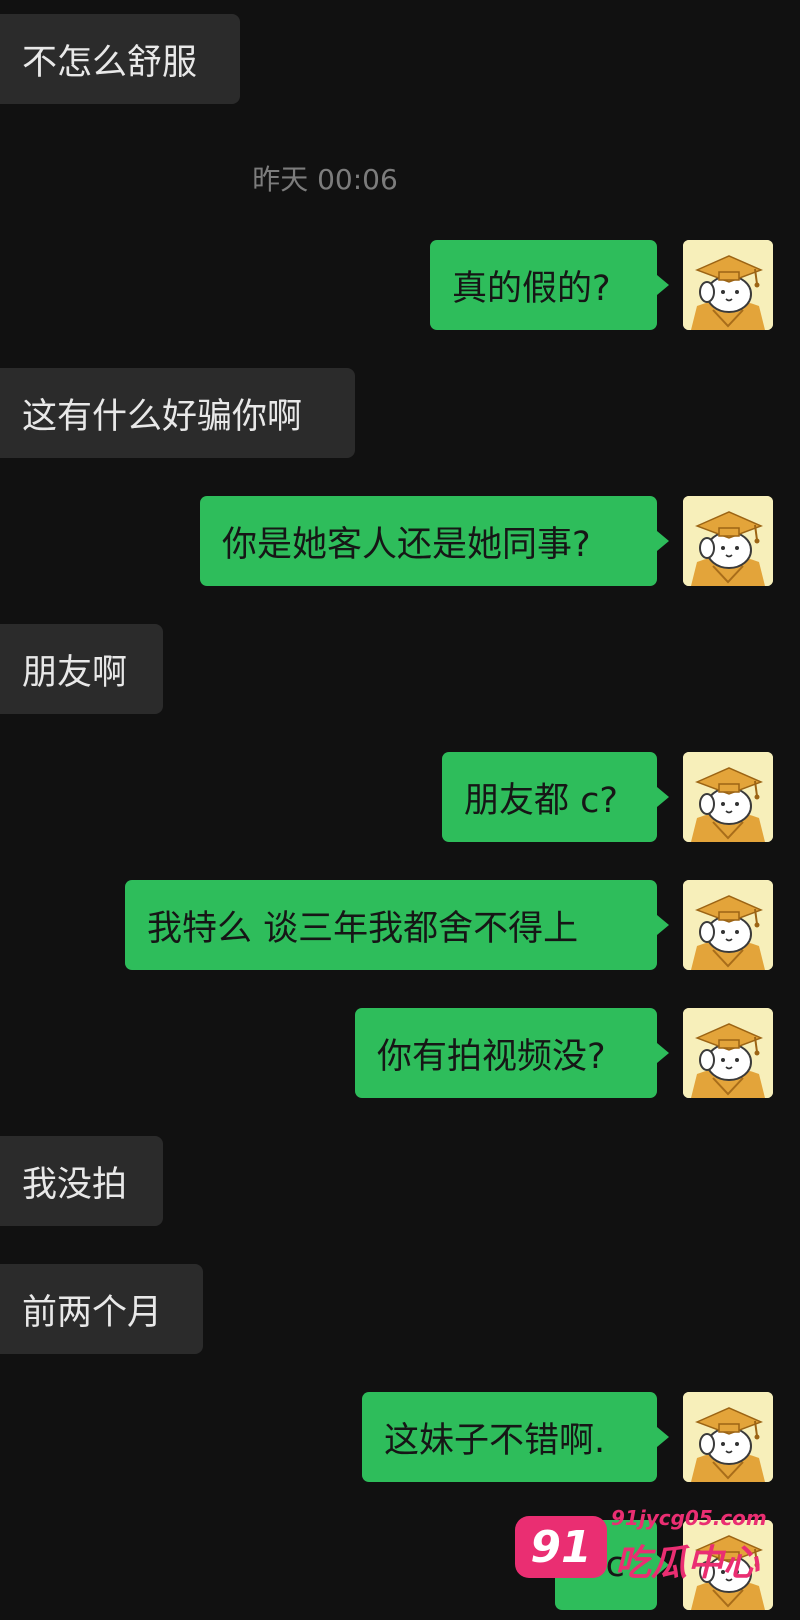 This screenshot has height=1620, width=800. Describe the element at coordinates (101, 1309) in the screenshot. I see `message-bubble-incoming: 前两个月` at that location.